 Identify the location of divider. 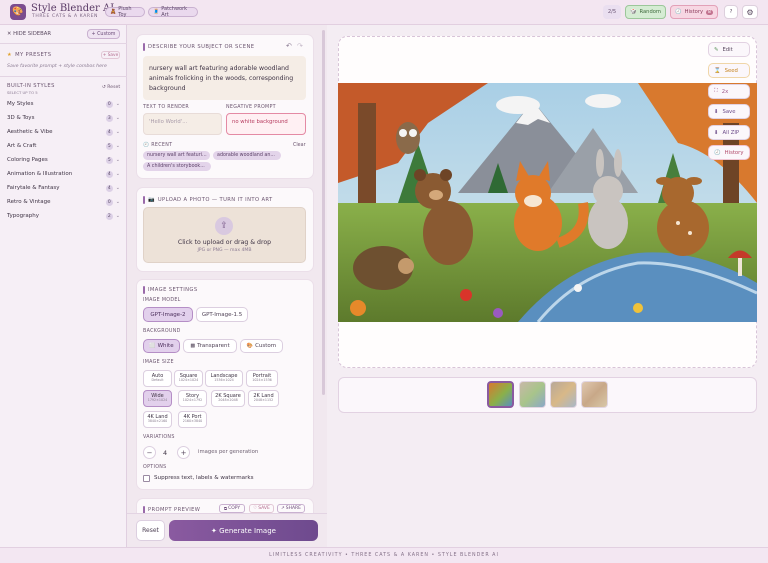
(63, 76).